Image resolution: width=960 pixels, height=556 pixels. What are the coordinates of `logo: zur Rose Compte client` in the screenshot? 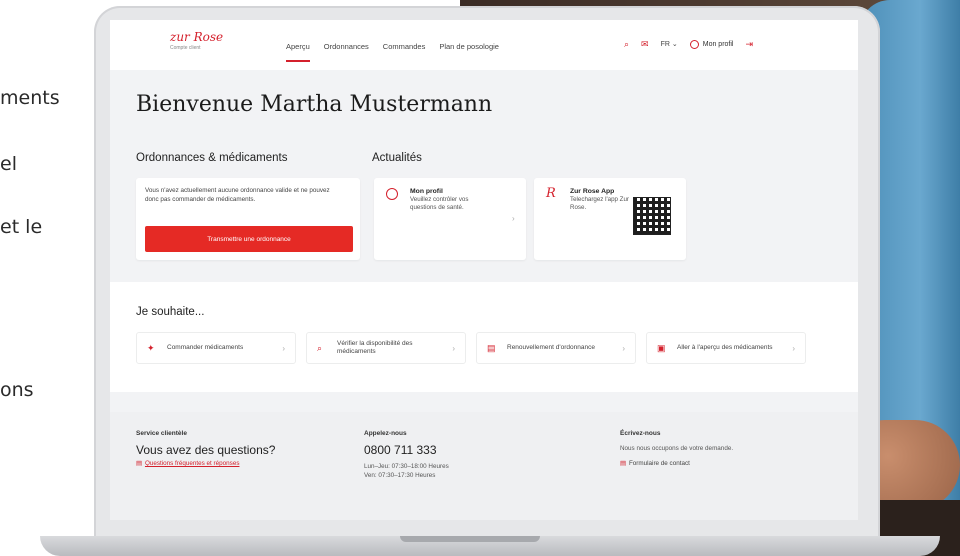 It's located at (196, 40).